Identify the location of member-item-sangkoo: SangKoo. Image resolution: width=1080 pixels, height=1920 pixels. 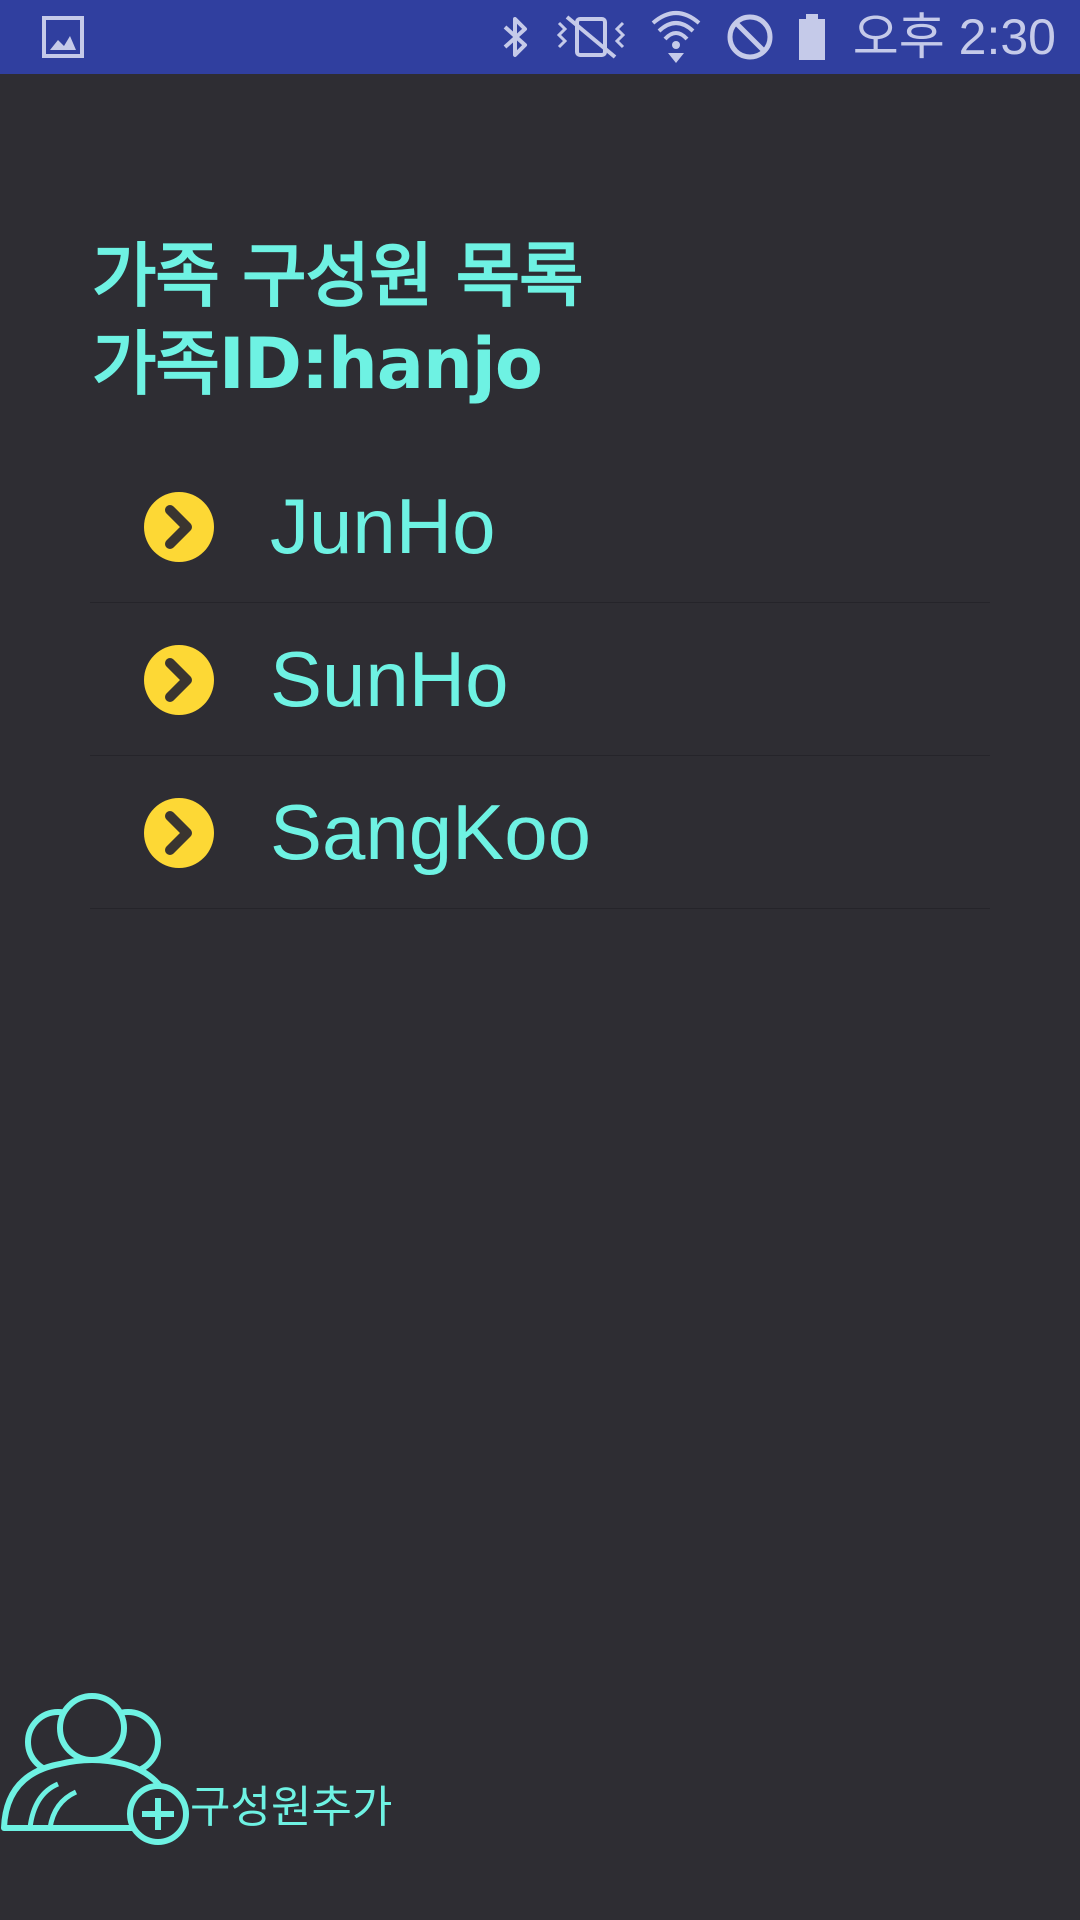
(540, 832).